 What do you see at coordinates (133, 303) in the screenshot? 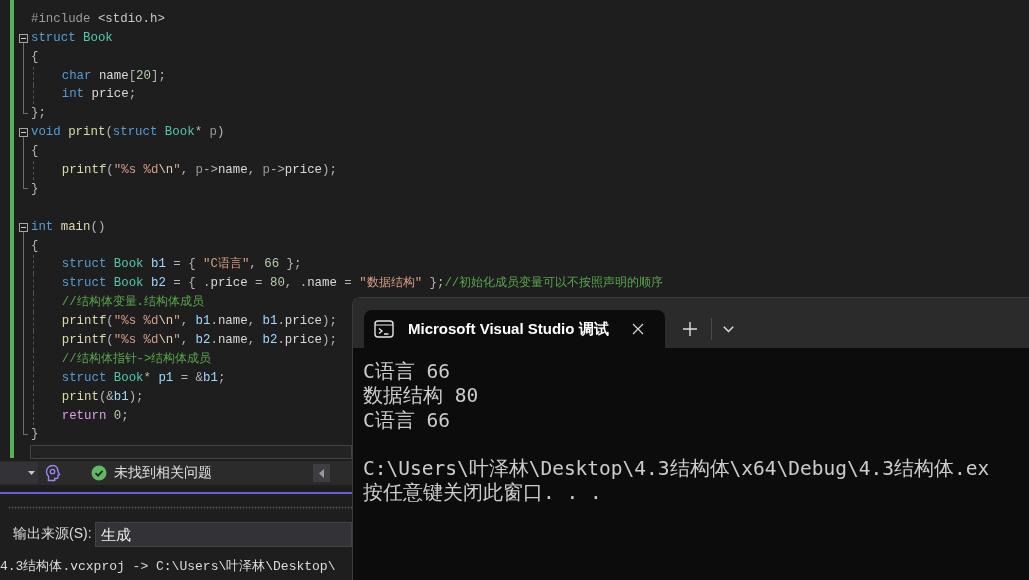
I see `code-line: //结构体变量.结构体成员` at bounding box center [133, 303].